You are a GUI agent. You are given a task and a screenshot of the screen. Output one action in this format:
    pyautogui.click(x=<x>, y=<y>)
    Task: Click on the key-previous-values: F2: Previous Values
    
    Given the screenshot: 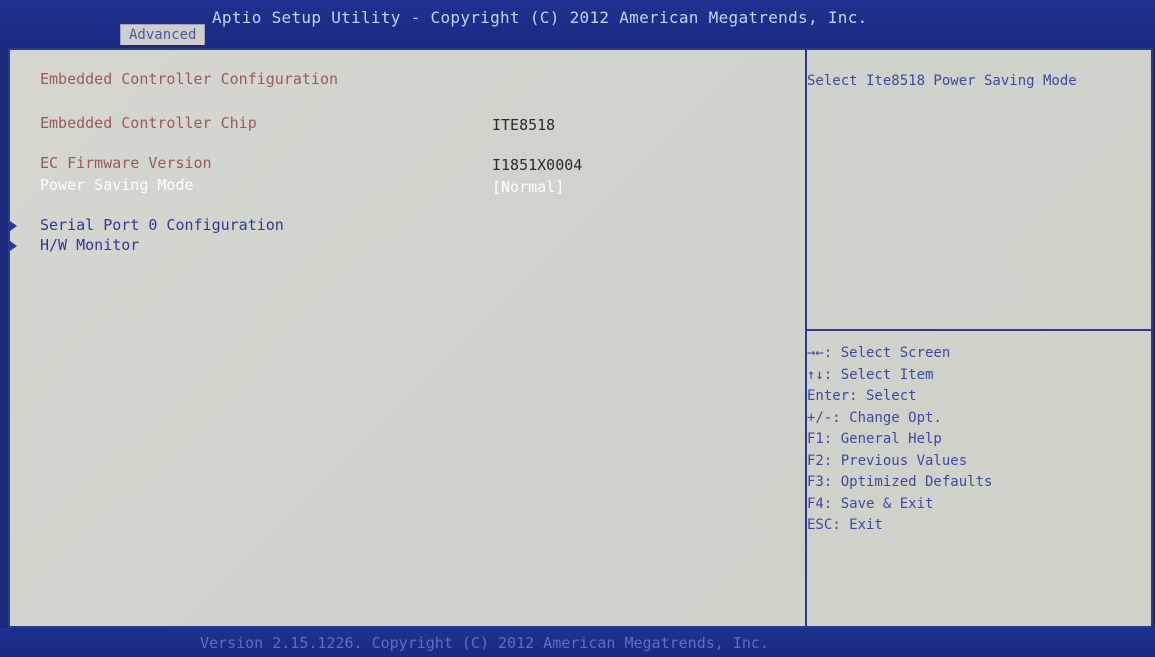 What is the action you would take?
    pyautogui.click(x=887, y=460)
    